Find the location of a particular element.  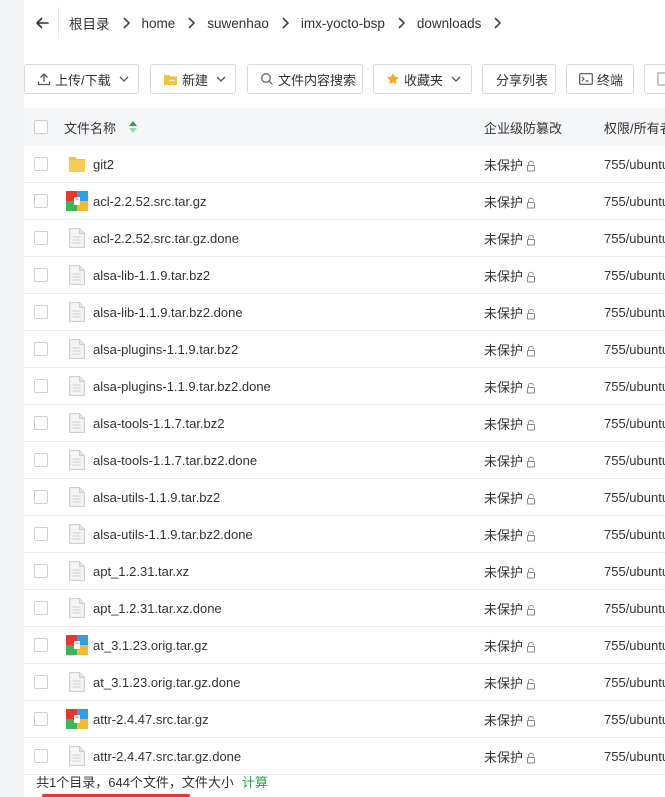

new-button: 新建 is located at coordinates (193, 79).